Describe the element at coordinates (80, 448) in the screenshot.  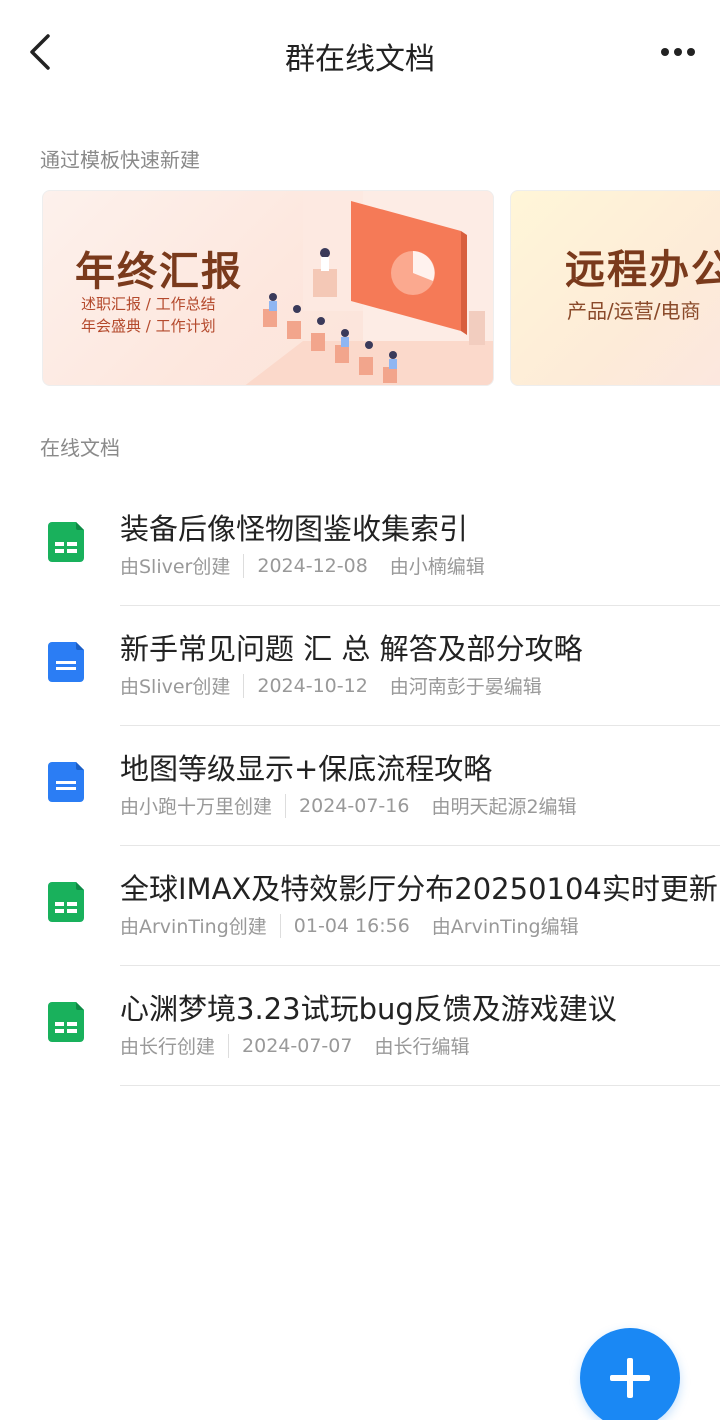
I see `docs-section-label: 在线文档` at that location.